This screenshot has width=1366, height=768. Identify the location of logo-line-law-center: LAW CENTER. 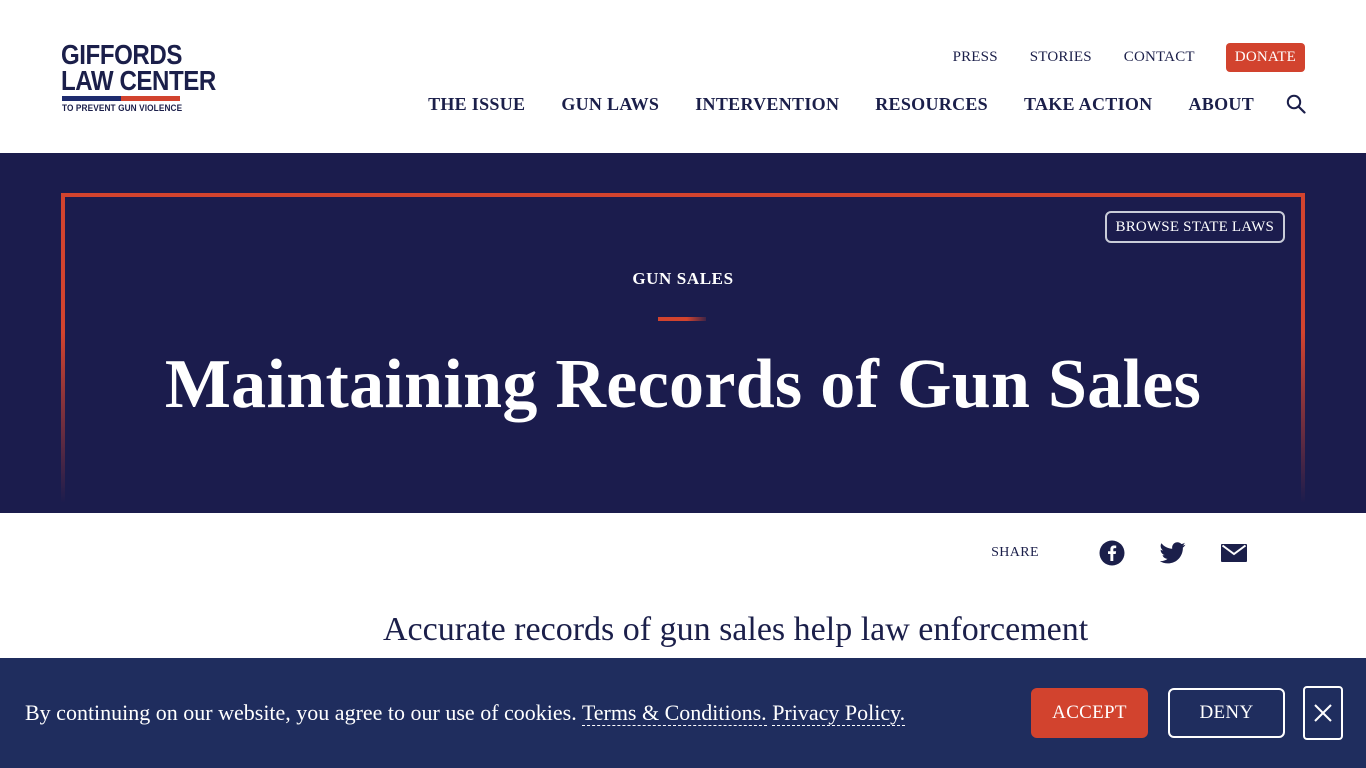
(138, 80).